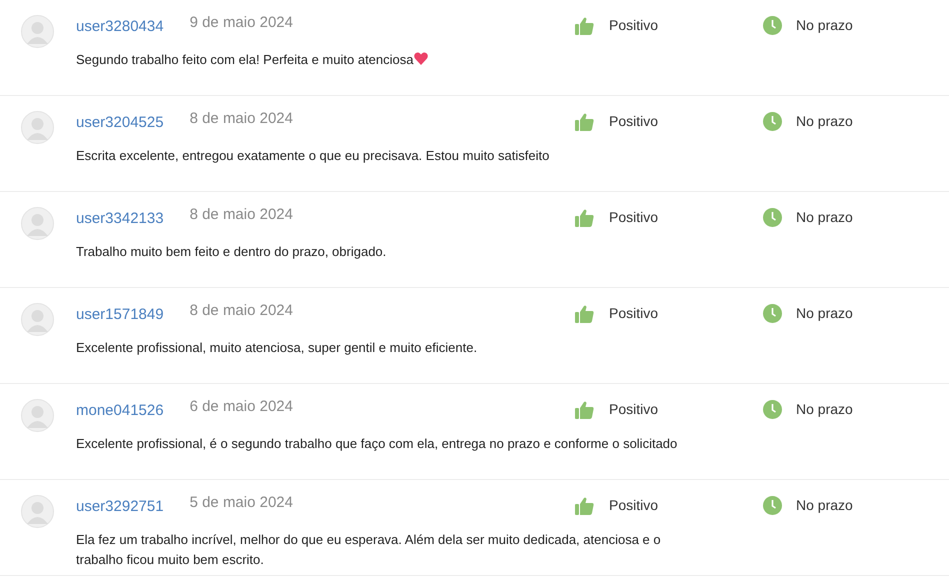 The width and height of the screenshot is (949, 588). I want to click on review-comment: Escrita excelente, entregou exatamente o que eu precisava. Estou muito satisfeito, so click(313, 155).